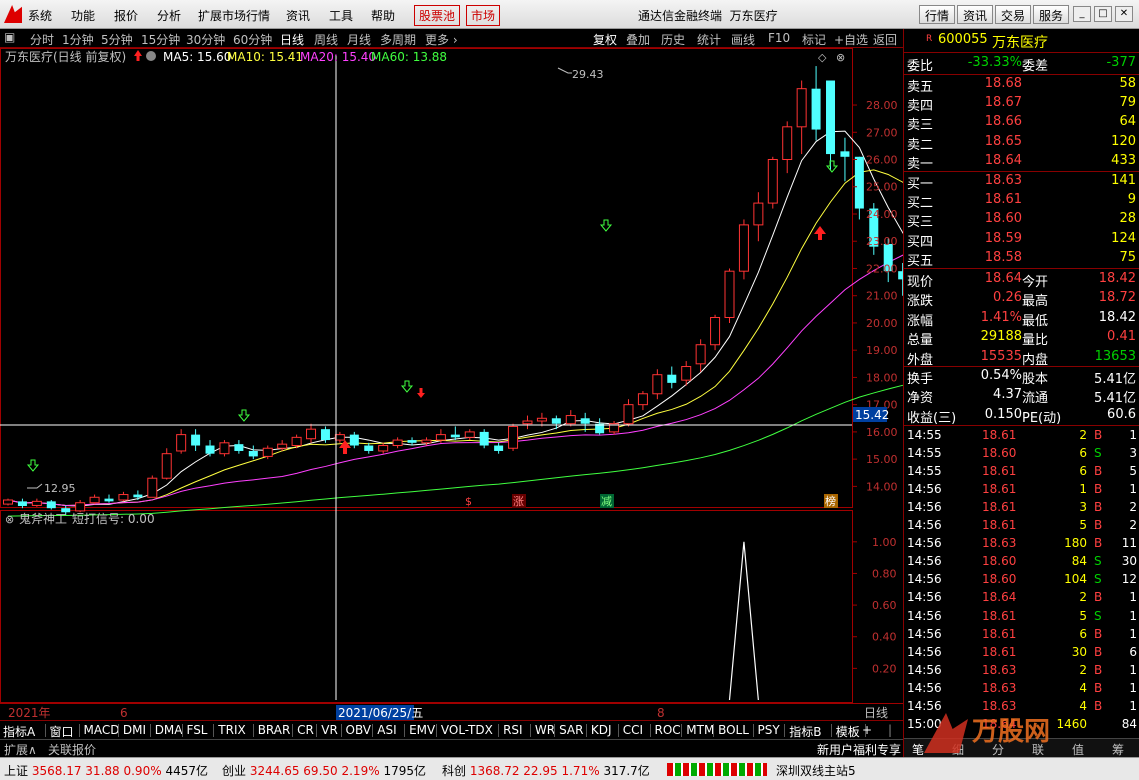 The image size is (1139, 780). Describe the element at coordinates (1021, 472) in the screenshot. I see `tick-row: 14:55 18.61 6 B 5` at that location.